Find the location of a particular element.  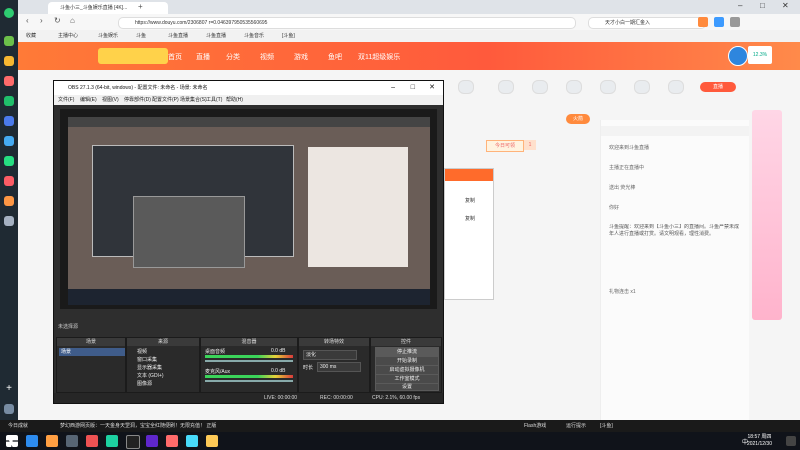

status-text: 今日成就 is located at coordinates (18, 426).